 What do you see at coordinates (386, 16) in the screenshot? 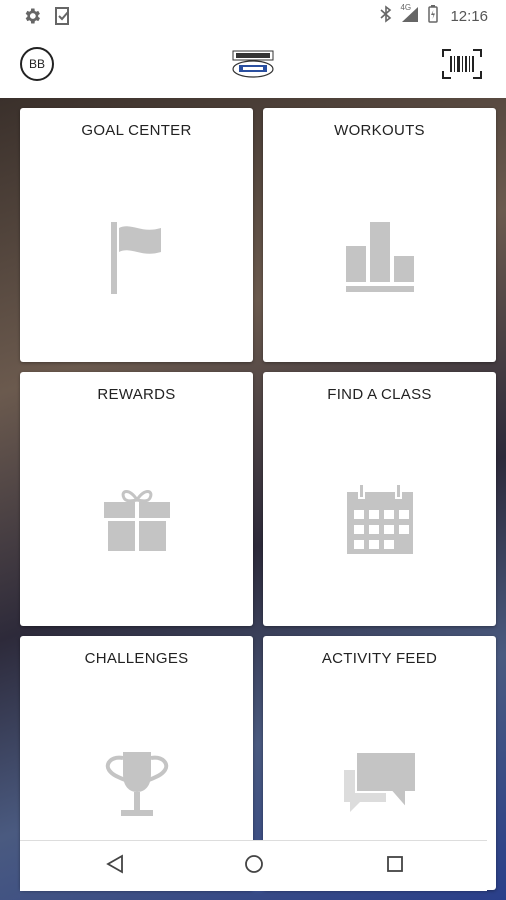
I see `bluetooth-icon` at bounding box center [386, 16].